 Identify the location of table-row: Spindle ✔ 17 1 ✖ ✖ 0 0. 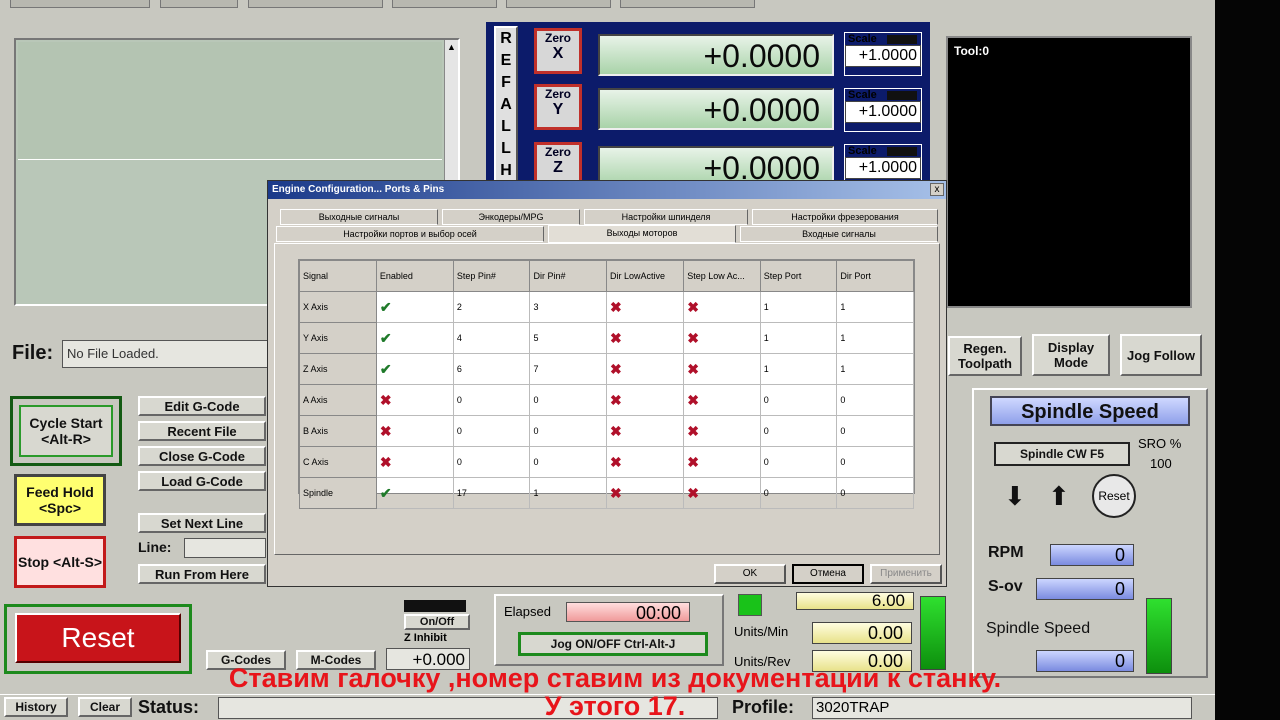
(606, 493).